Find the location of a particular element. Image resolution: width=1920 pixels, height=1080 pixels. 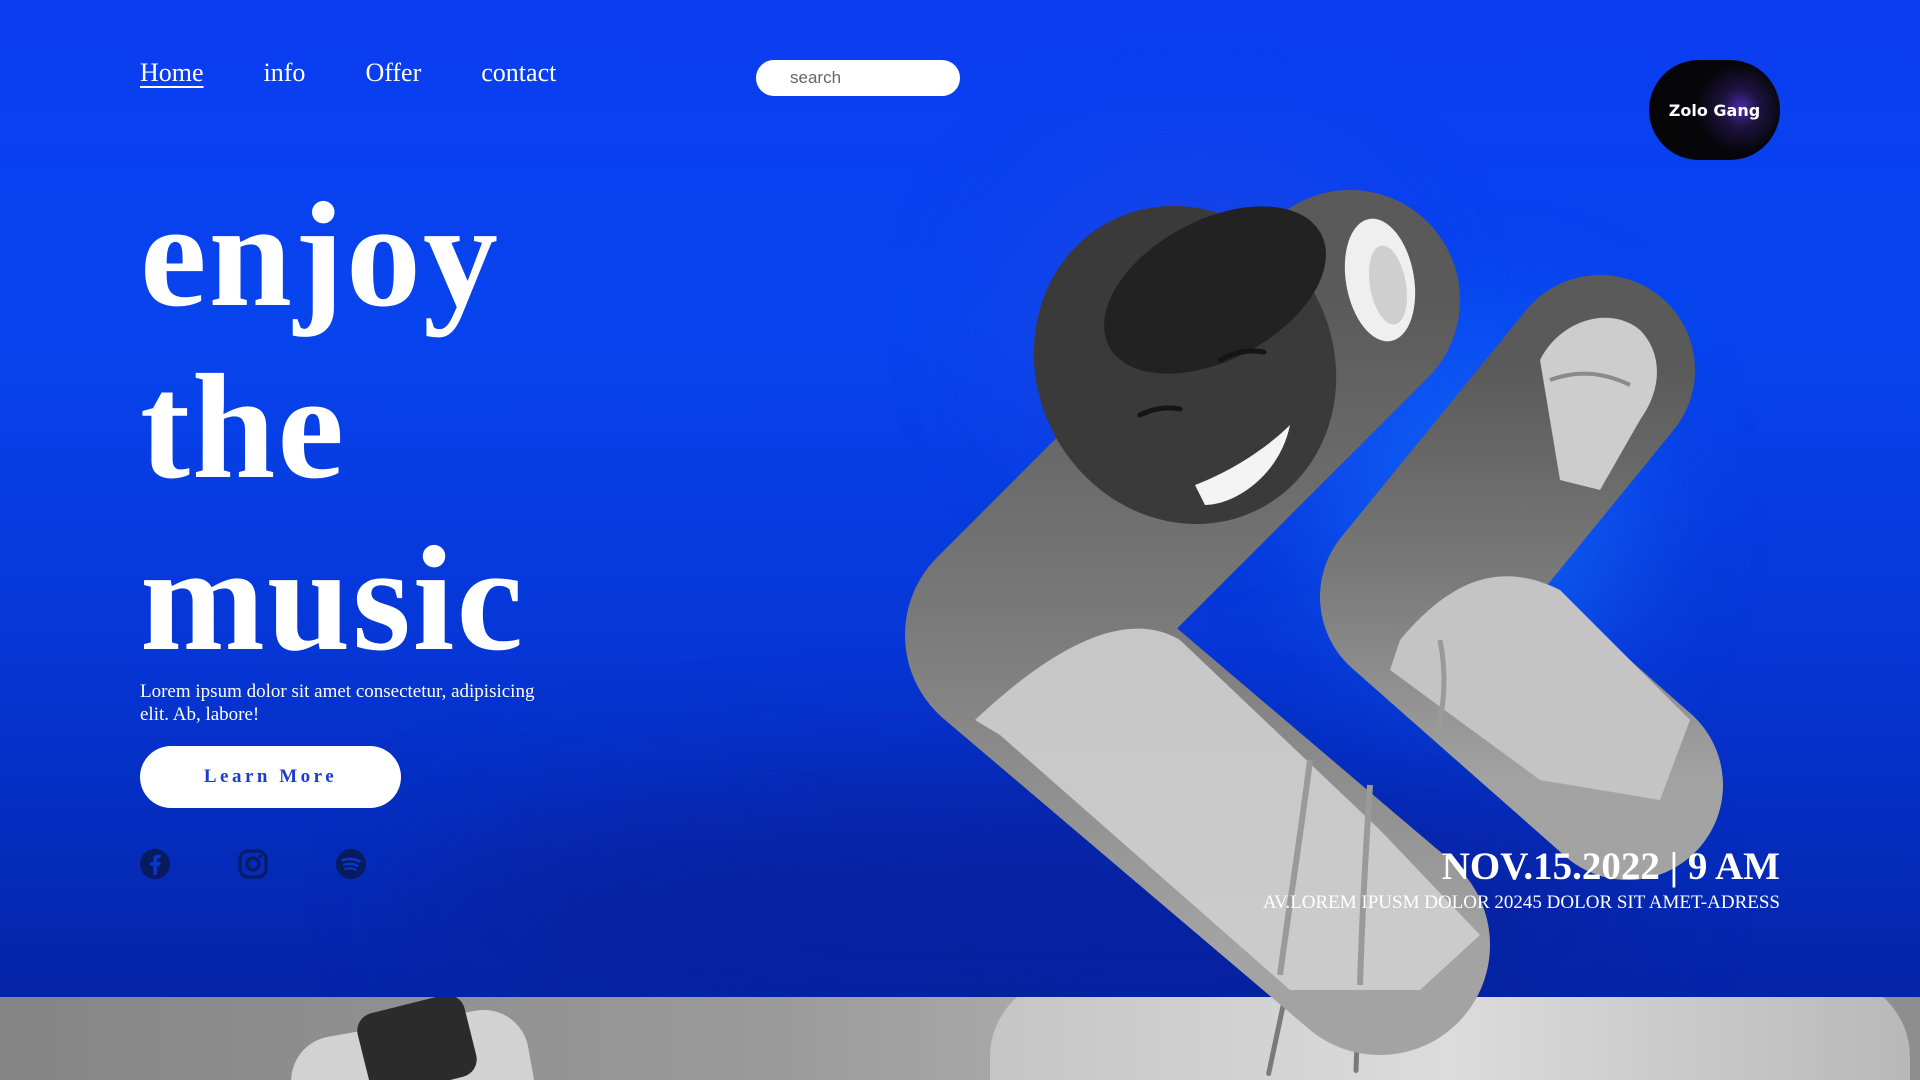

logo-label: Zolo Gang is located at coordinates (1714, 110).